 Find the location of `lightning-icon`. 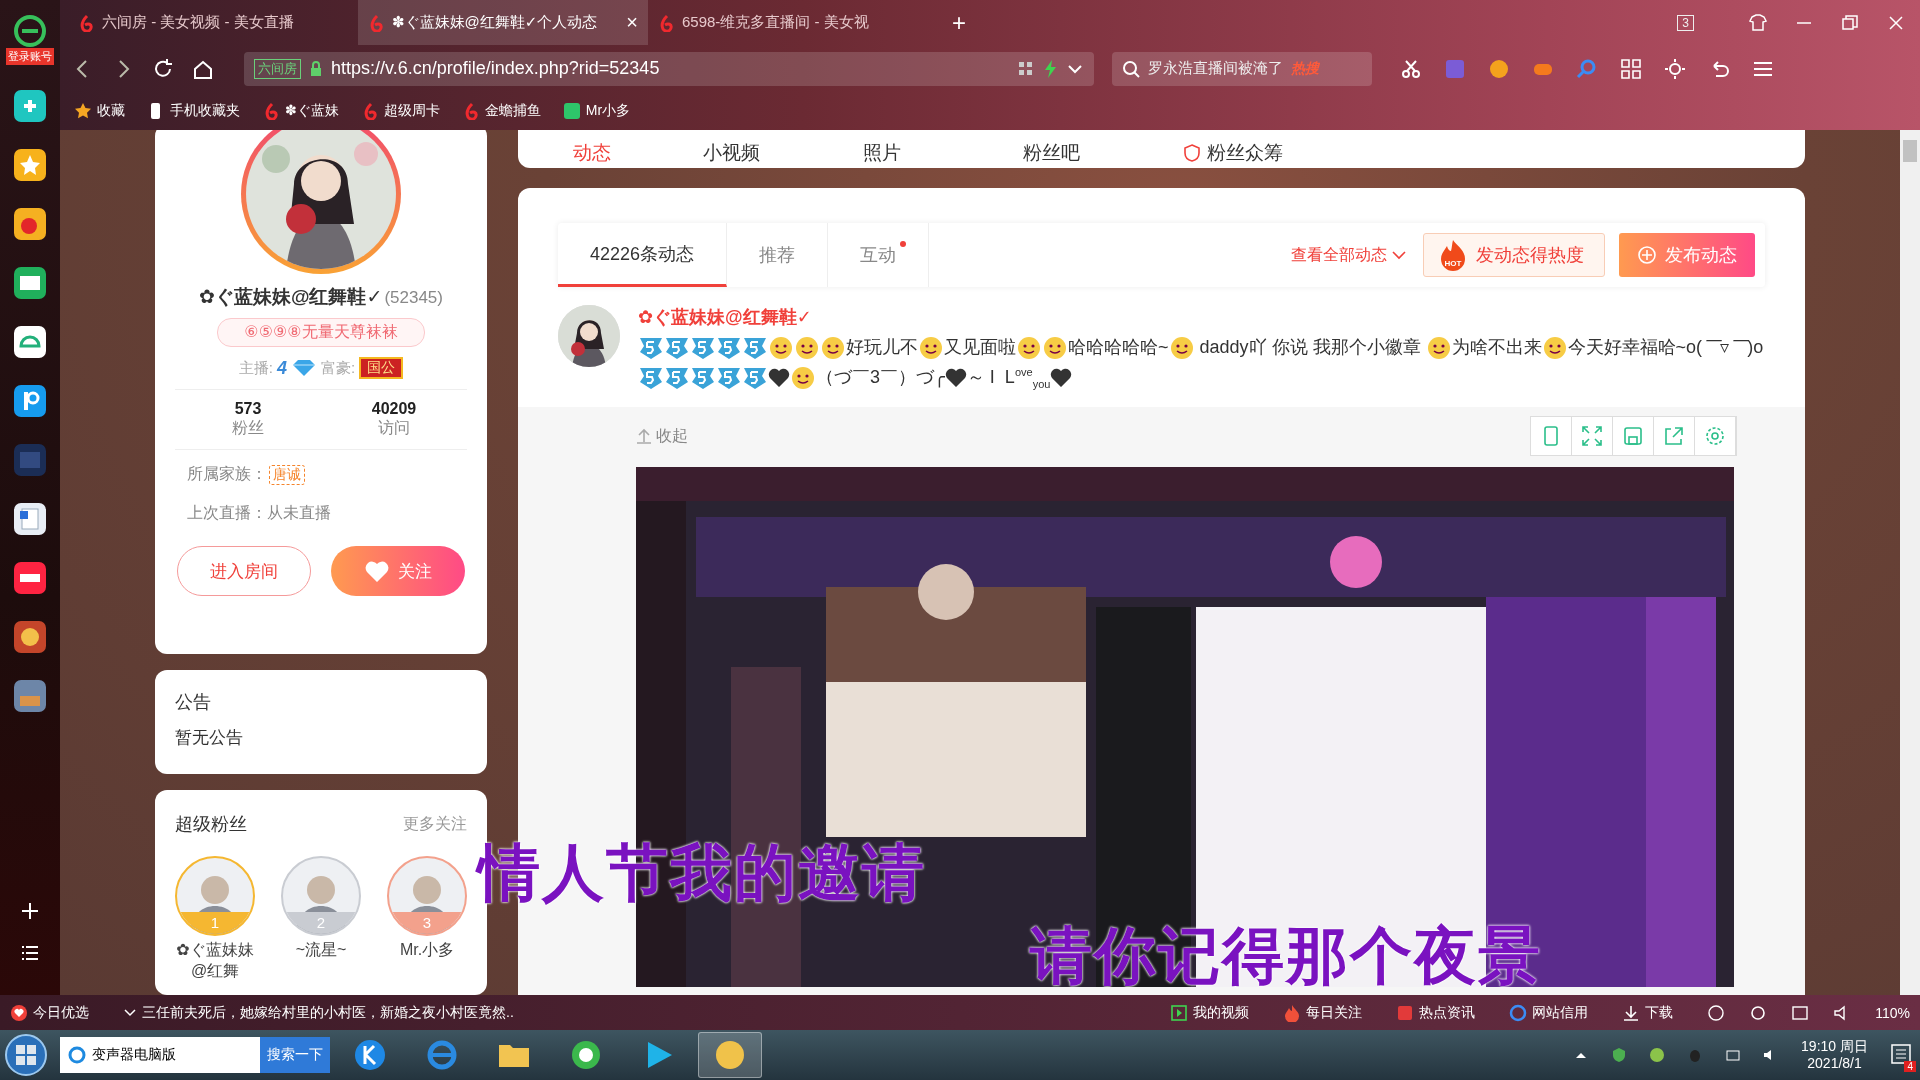

lightning-icon is located at coordinates (1050, 68).